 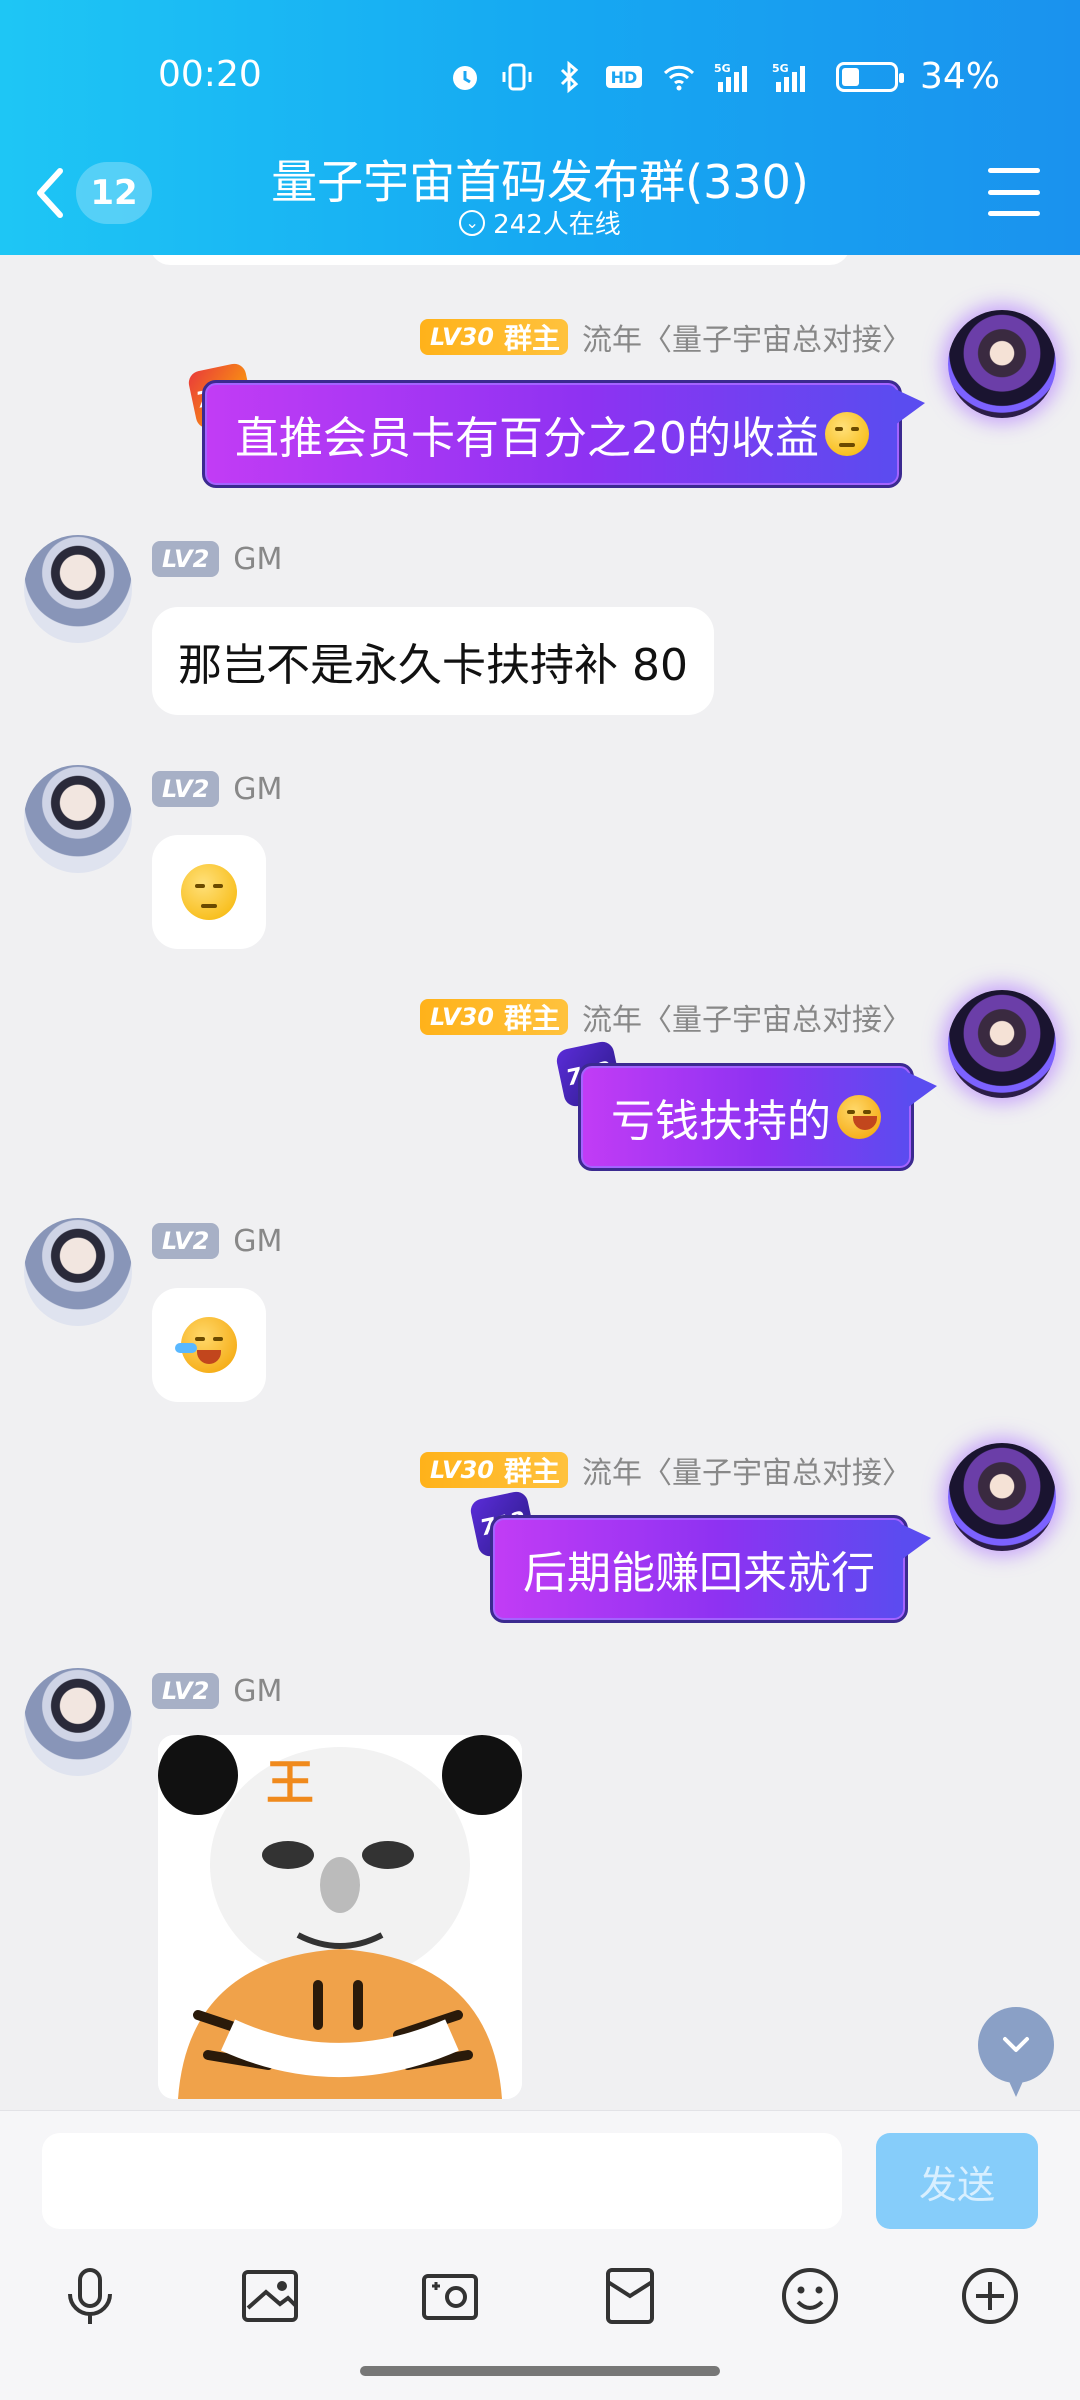 I want to click on more-button, so click(x=990, y=2296).